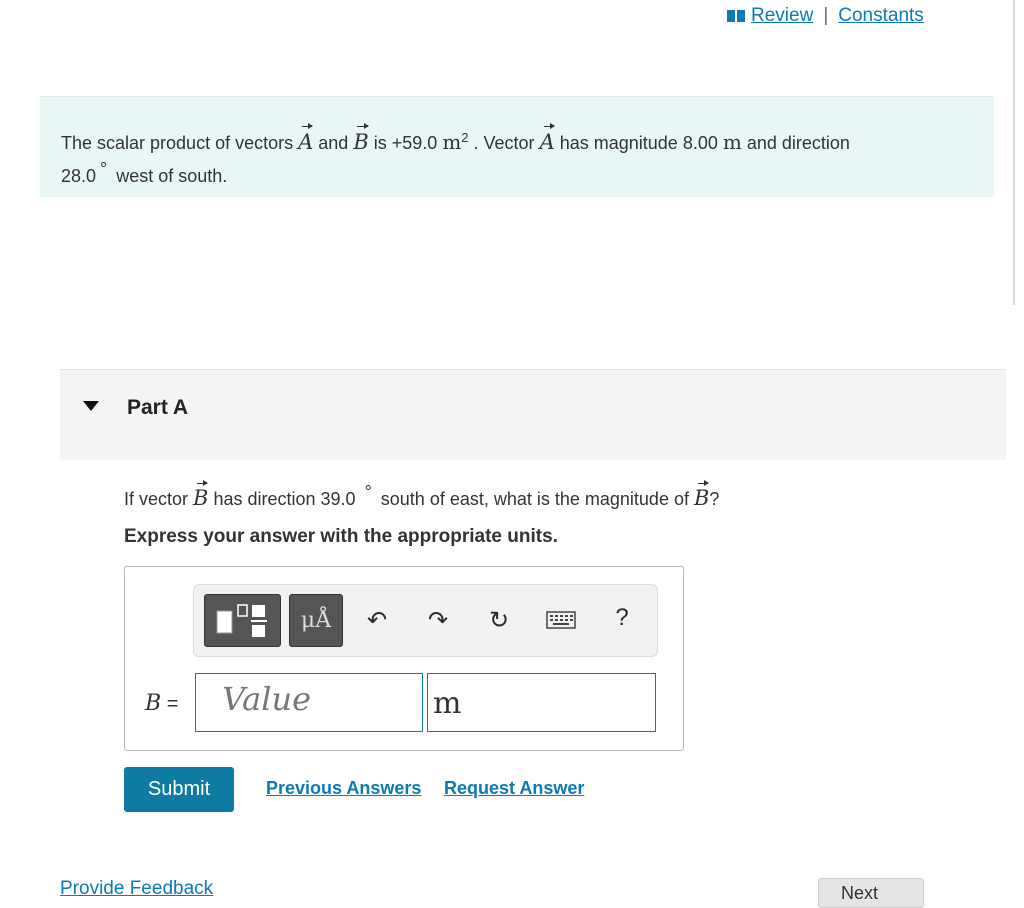 This screenshot has height=908, width=1024. What do you see at coordinates (136, 889) in the screenshot?
I see `provide-feedback-link: Provide Feedback` at bounding box center [136, 889].